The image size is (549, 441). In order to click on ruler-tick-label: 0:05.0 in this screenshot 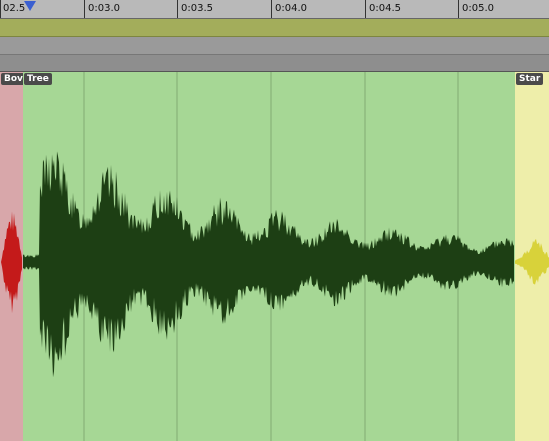, I will do `click(478, 8)`.